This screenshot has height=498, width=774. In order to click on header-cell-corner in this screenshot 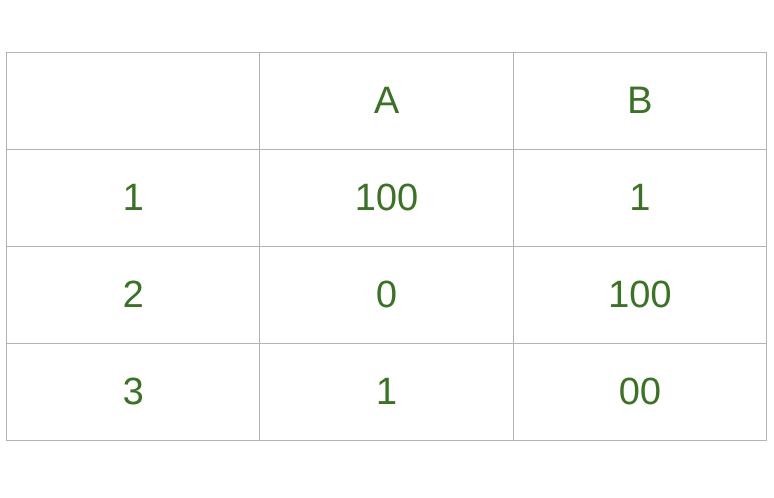, I will do `click(133, 101)`.